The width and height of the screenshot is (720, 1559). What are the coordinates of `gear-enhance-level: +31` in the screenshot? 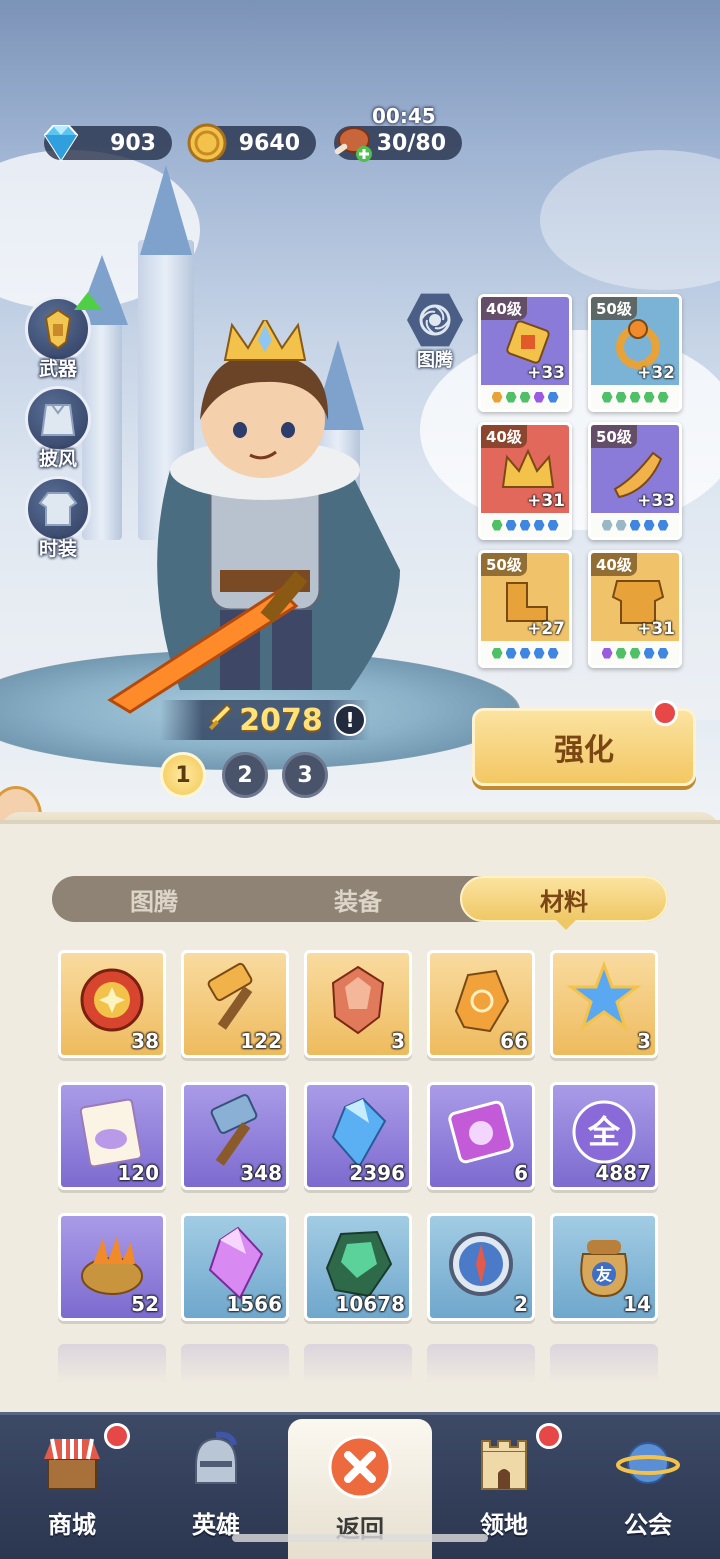 It's located at (546, 501).